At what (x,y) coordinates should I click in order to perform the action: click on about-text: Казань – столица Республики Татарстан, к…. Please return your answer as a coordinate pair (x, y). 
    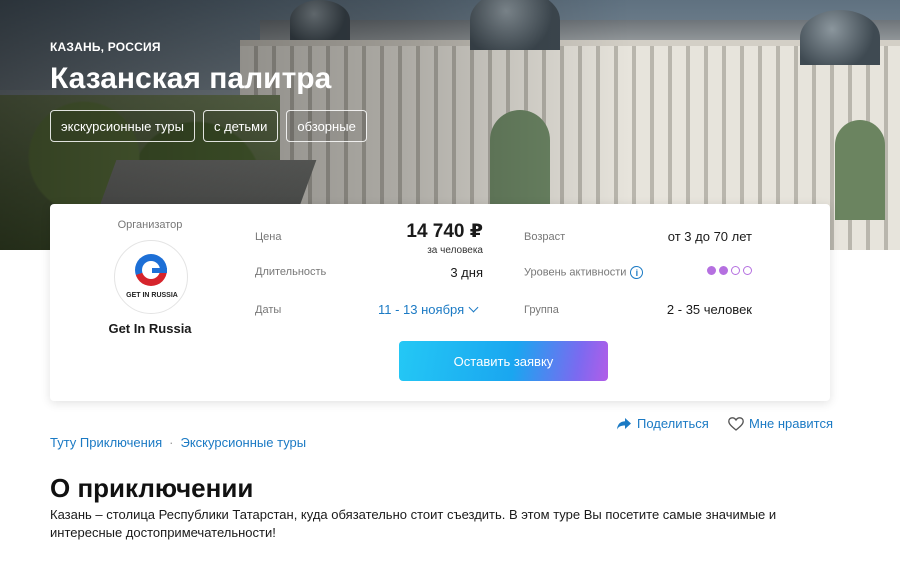
    Looking at the image, I should click on (413, 523).